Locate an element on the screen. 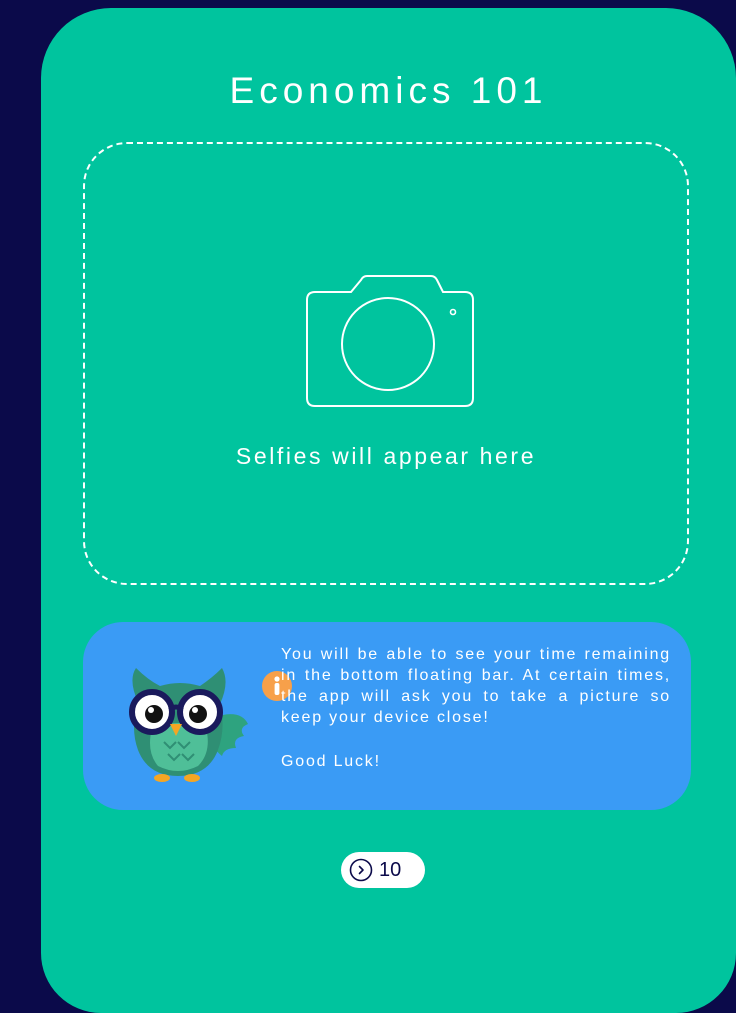 The height and width of the screenshot is (1013, 736). counter-value: 10 is located at coordinates (390, 870).